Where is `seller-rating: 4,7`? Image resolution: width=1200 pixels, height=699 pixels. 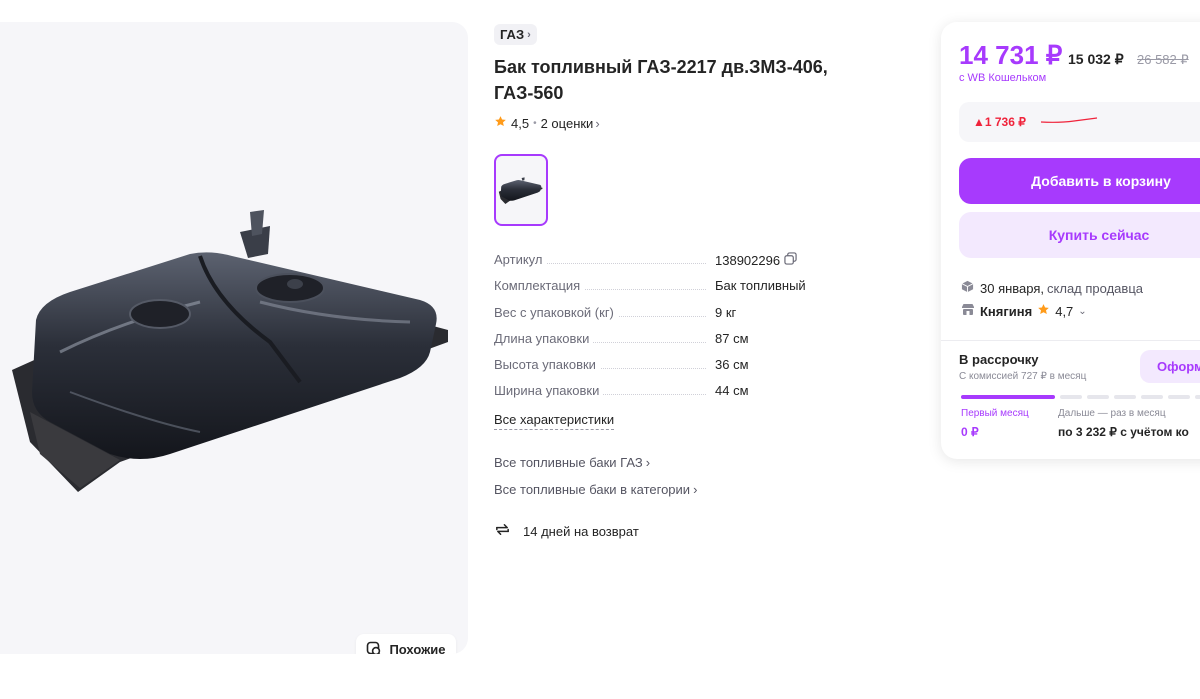 seller-rating: 4,7 is located at coordinates (1064, 311).